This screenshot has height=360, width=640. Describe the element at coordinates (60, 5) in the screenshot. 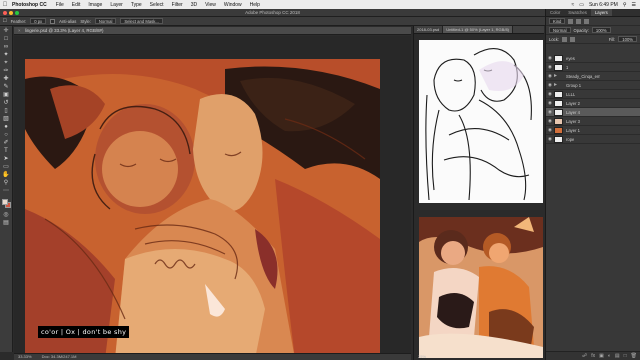

I see `menu-file: File` at that location.